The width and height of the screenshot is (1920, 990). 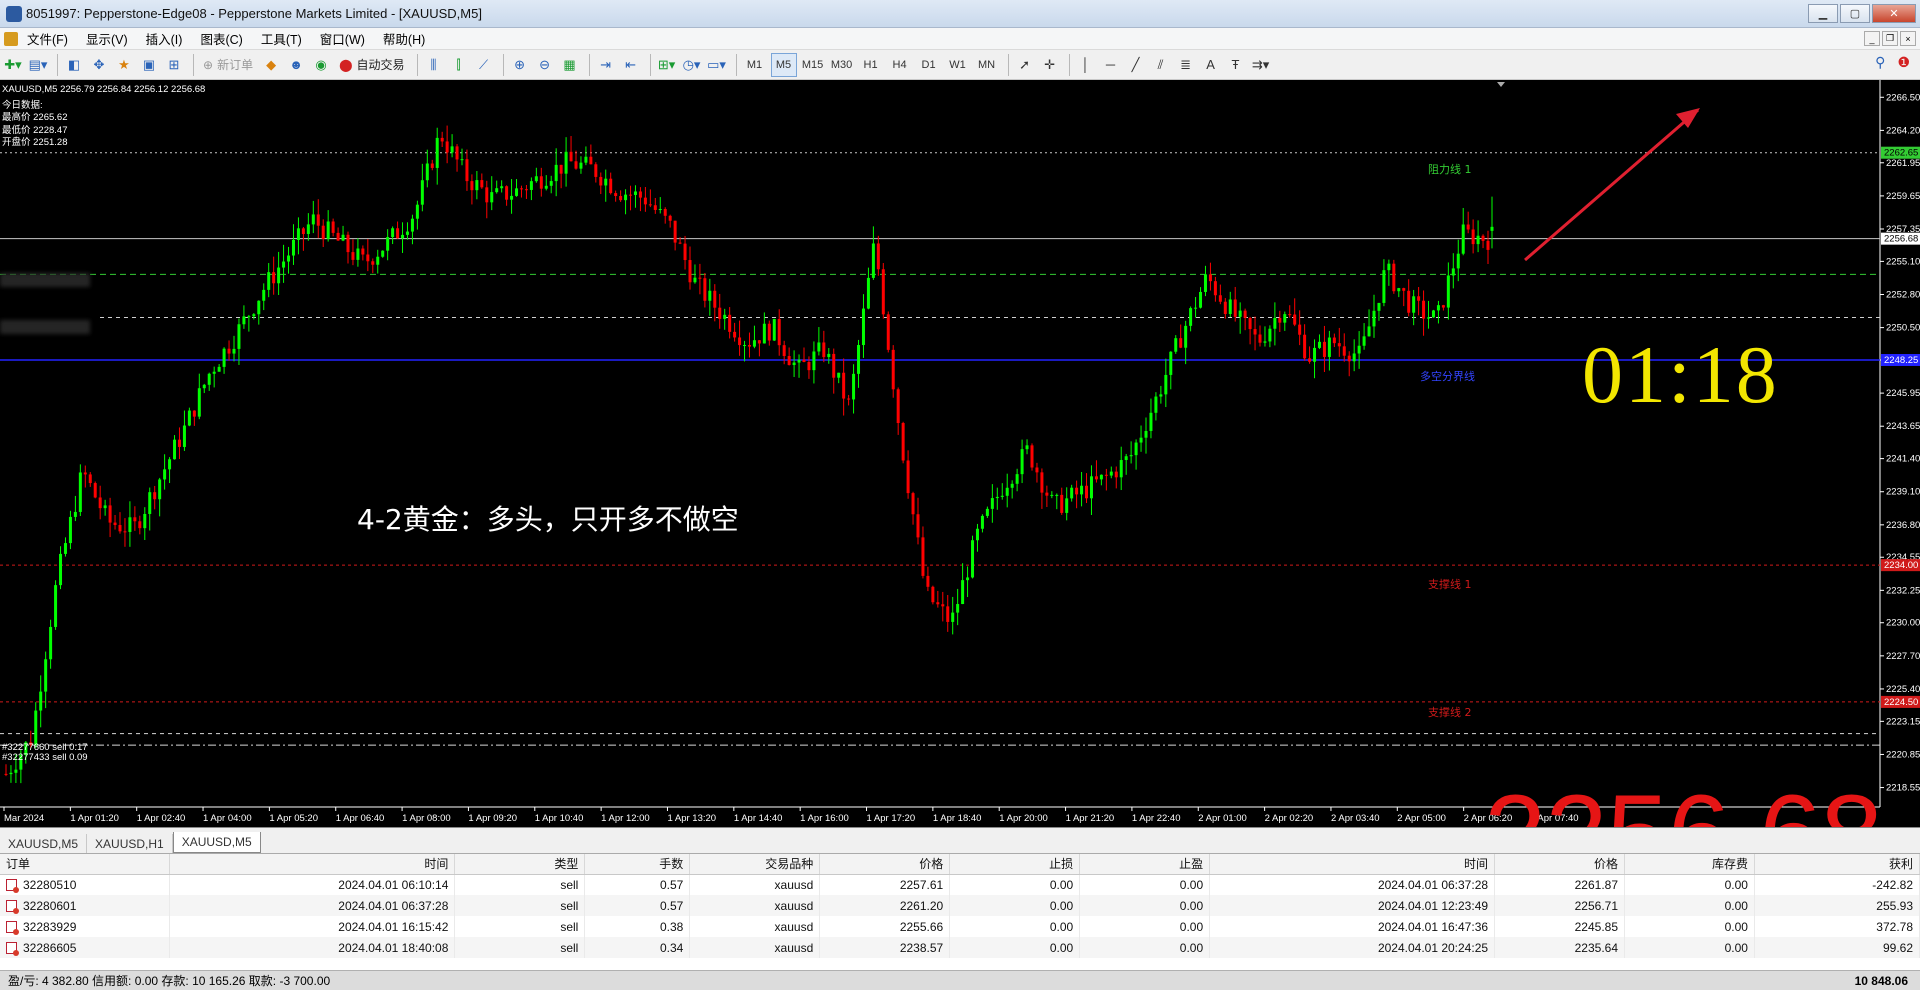 What do you see at coordinates (38, 65) in the screenshot?
I see `profiles-icon: ▤▾` at bounding box center [38, 65].